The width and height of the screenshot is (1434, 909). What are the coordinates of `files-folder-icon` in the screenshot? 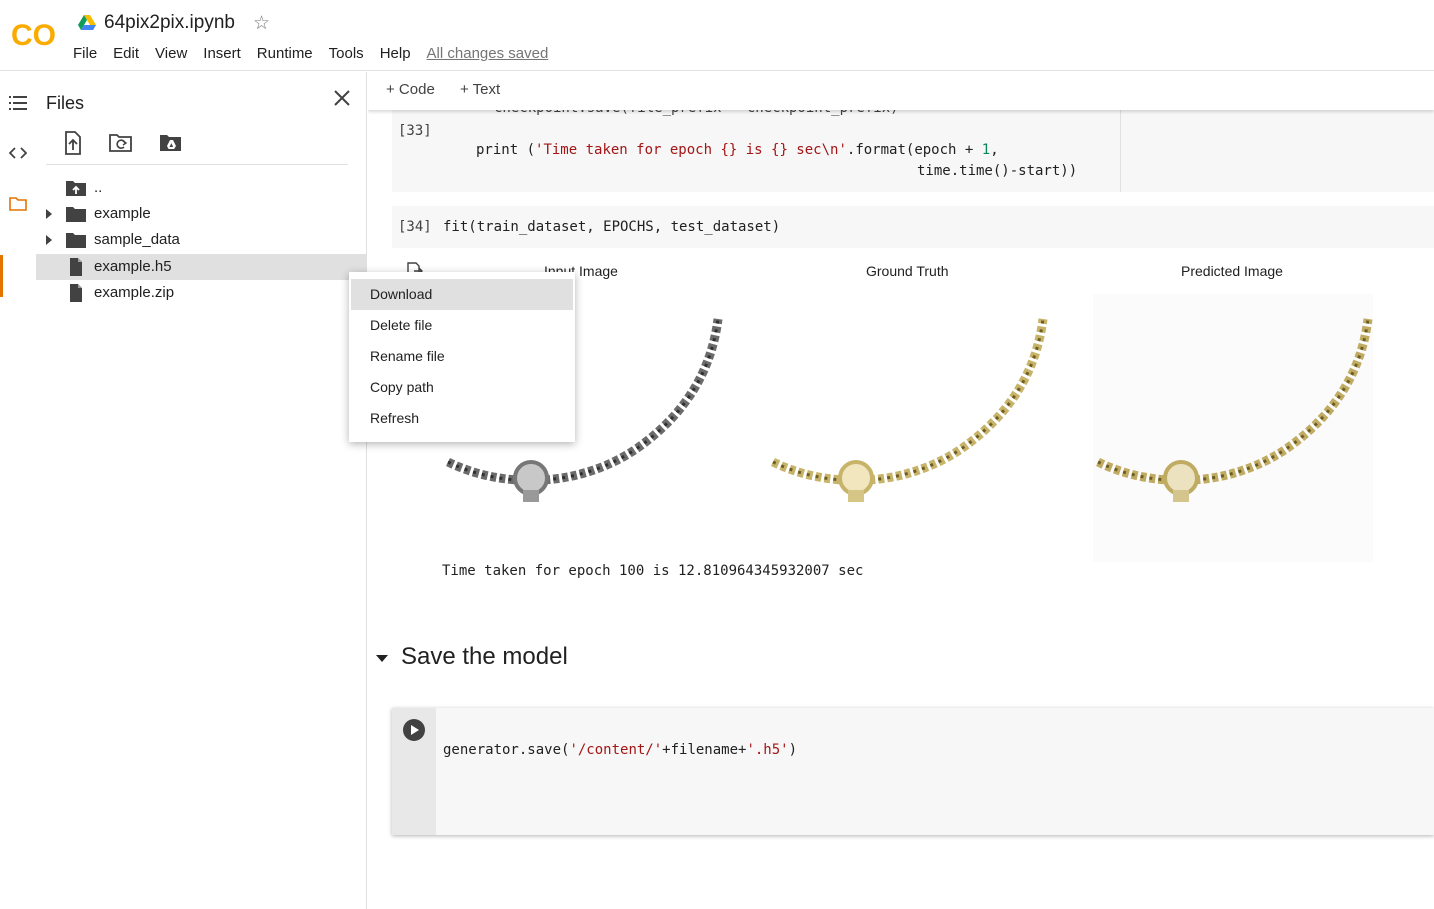 It's located at (18, 204).